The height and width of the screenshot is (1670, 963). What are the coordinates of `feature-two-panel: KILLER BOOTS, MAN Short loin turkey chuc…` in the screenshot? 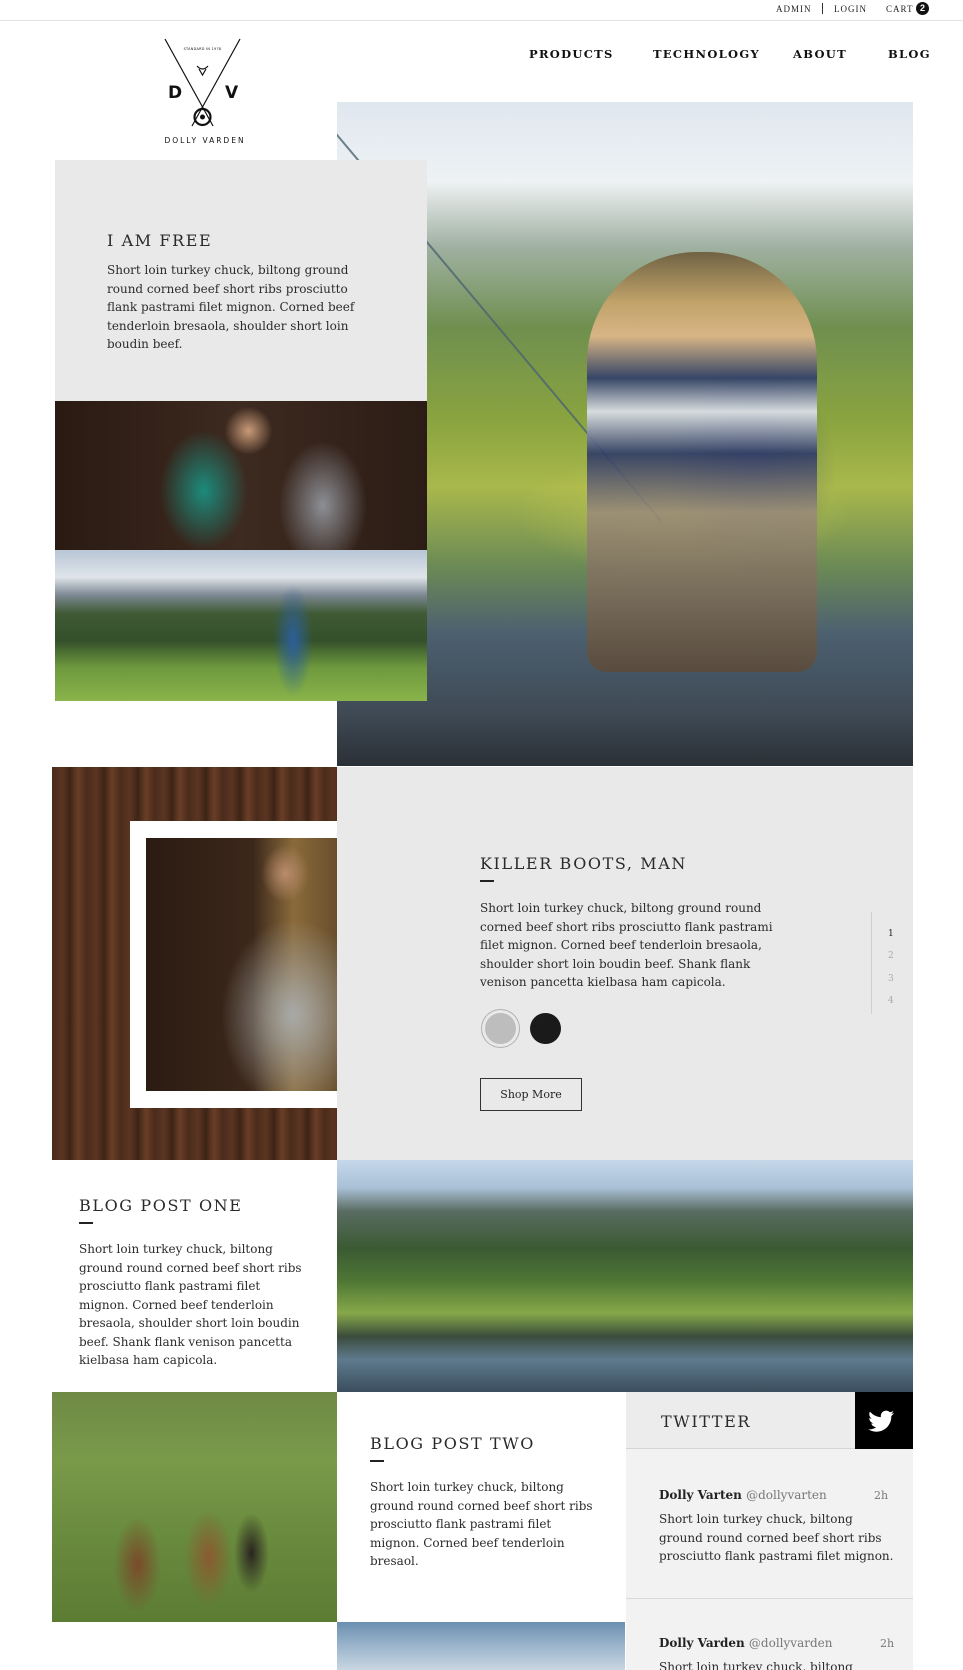 It's located at (625, 963).